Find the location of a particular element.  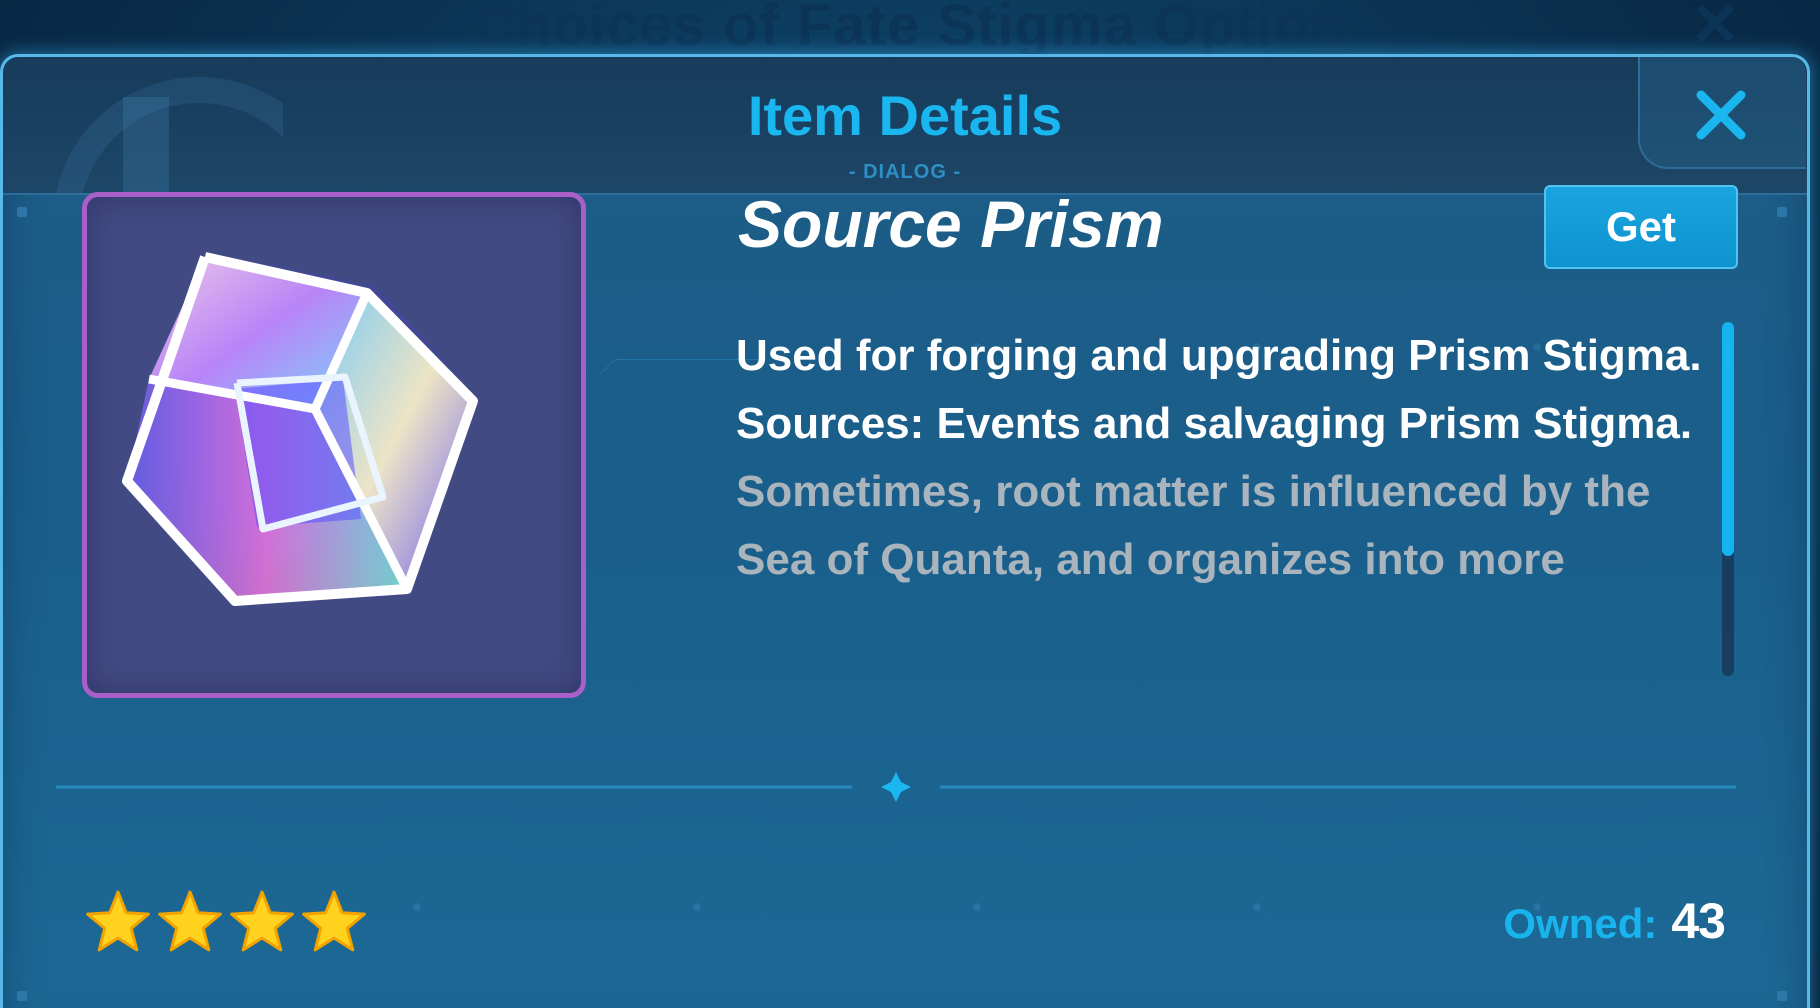

prism-cube-icon is located at coordinates (300, 428).